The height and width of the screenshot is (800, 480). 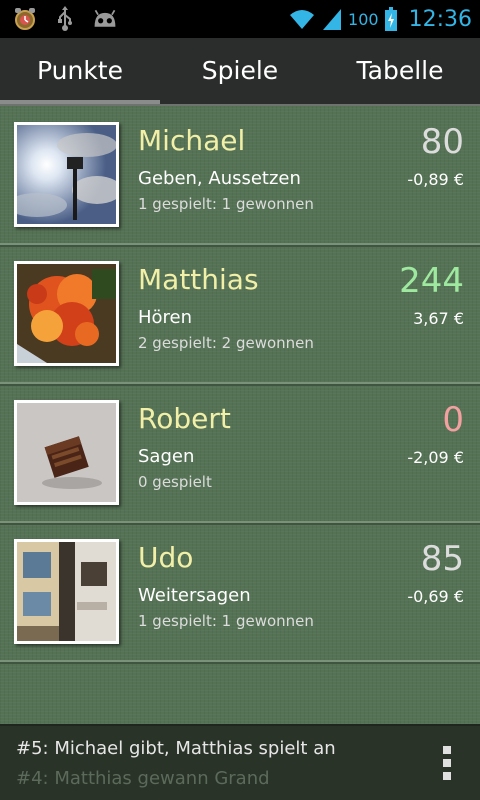 I want to click on player-stats: 0 gespielt, so click(x=175, y=482).